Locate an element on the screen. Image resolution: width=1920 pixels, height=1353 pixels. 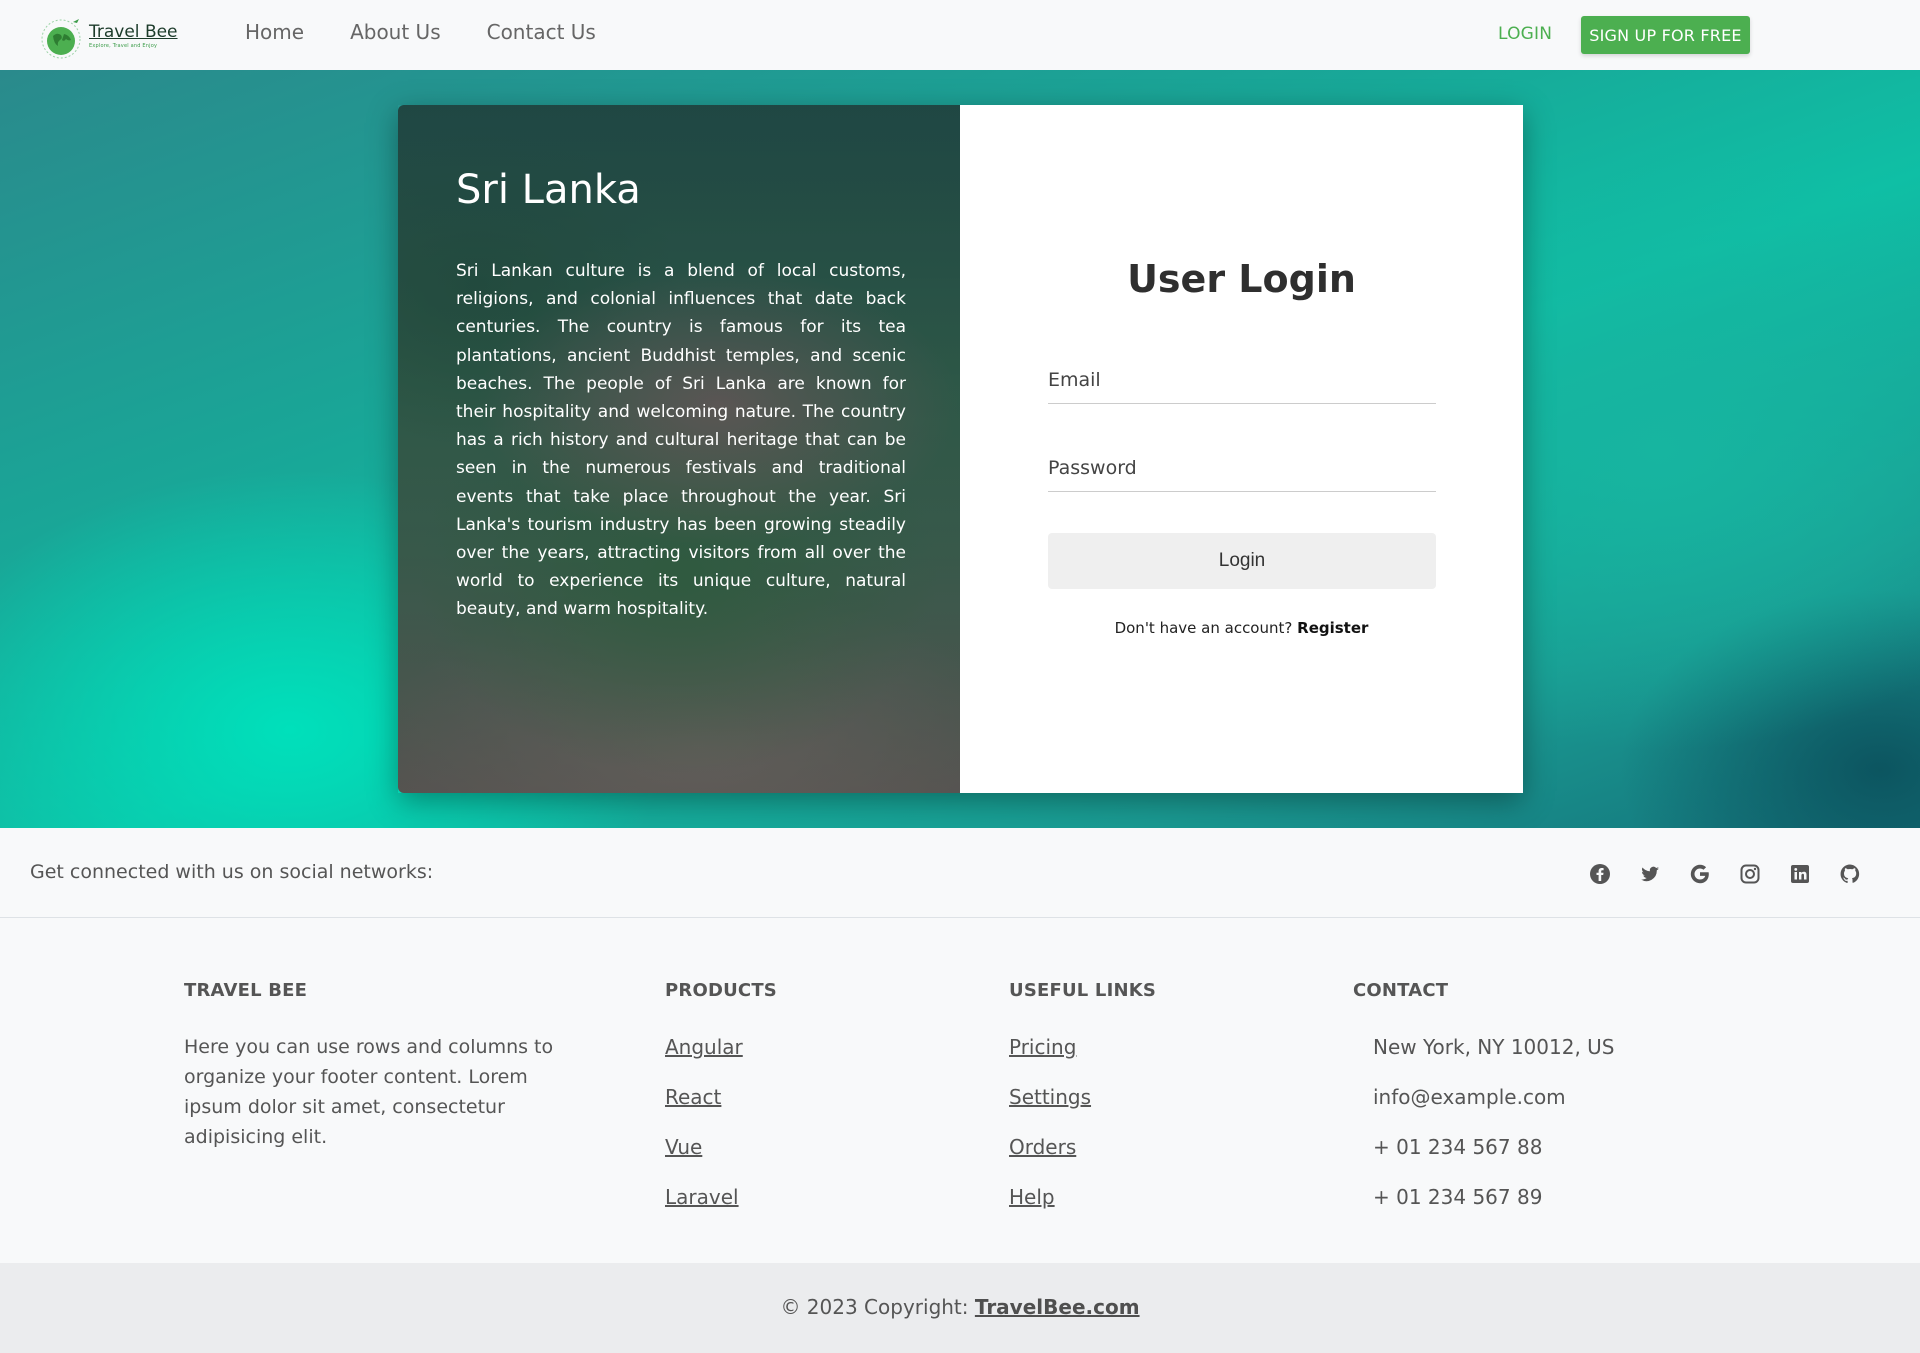
brand-tagline: Explore, Travel and Enjoy is located at coordinates (123, 46).